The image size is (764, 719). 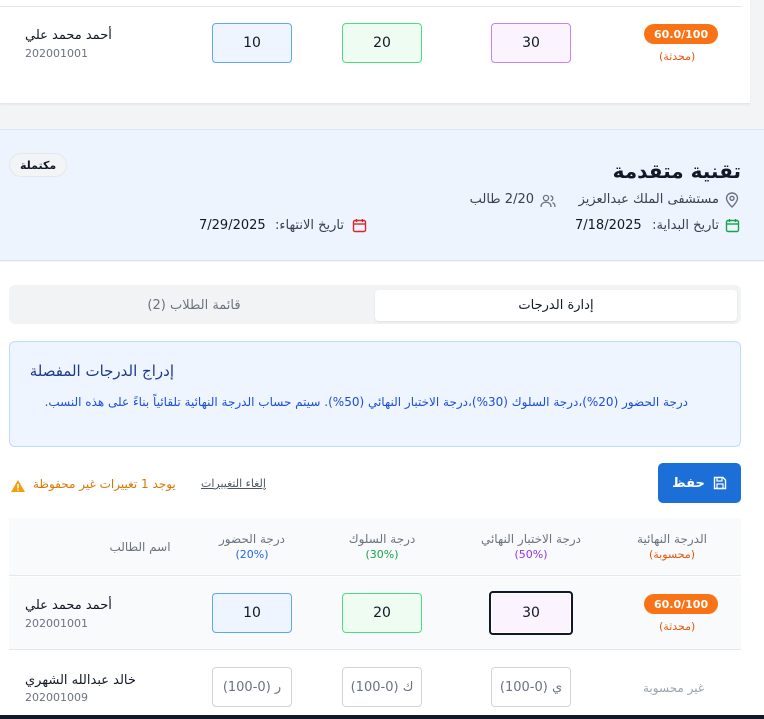 I want to click on behavior-score-input, so click(x=382, y=687).